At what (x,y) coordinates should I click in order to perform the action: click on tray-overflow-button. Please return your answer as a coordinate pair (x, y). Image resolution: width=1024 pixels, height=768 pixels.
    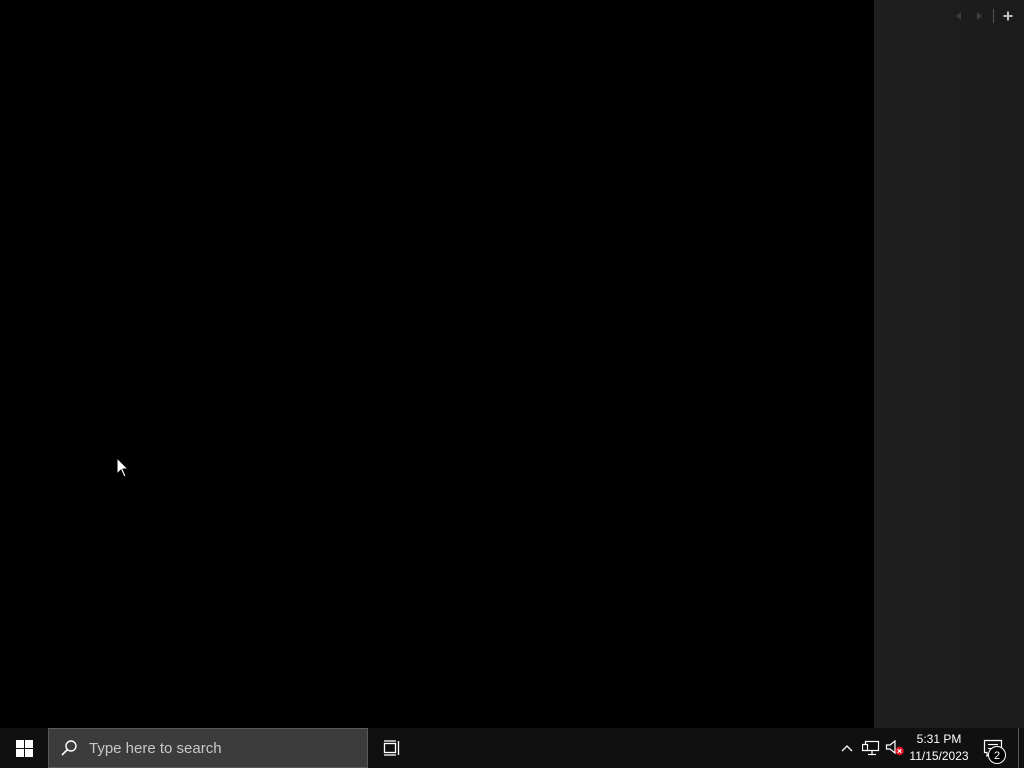
    Looking at the image, I should click on (847, 748).